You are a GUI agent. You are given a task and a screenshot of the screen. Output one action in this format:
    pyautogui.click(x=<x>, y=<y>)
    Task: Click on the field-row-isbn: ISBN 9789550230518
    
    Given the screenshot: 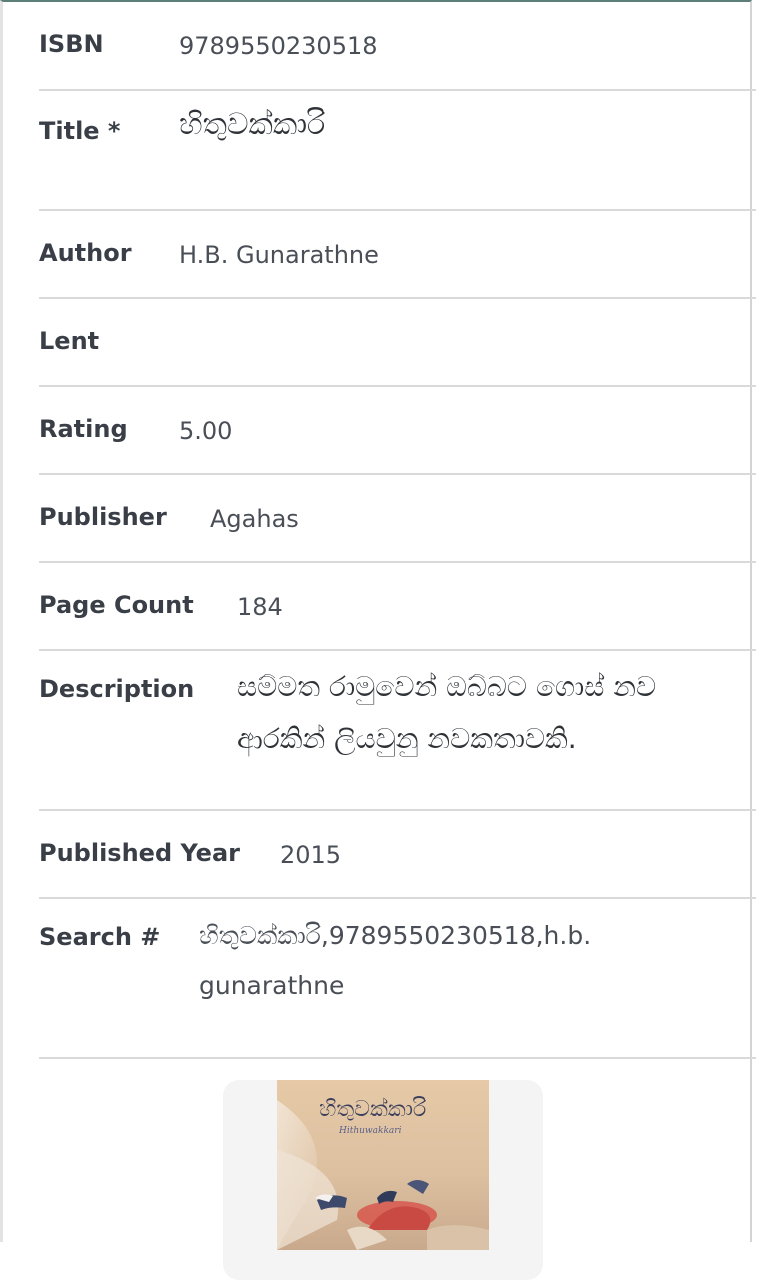 What is the action you would take?
    pyautogui.click(x=397, y=46)
    